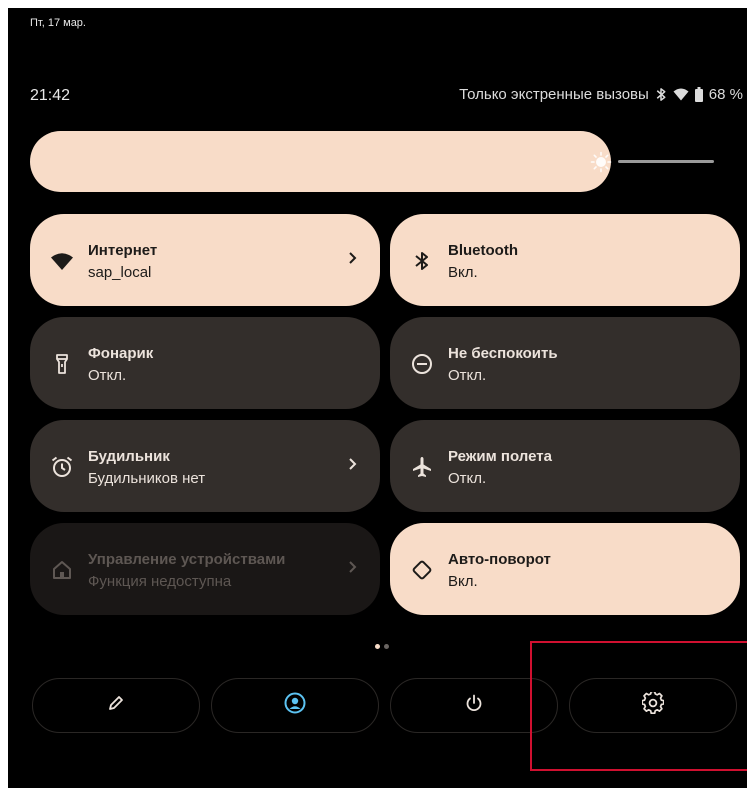 The image size is (747, 794). I want to click on network-status-text: Только экстренные вызовы, so click(554, 94).